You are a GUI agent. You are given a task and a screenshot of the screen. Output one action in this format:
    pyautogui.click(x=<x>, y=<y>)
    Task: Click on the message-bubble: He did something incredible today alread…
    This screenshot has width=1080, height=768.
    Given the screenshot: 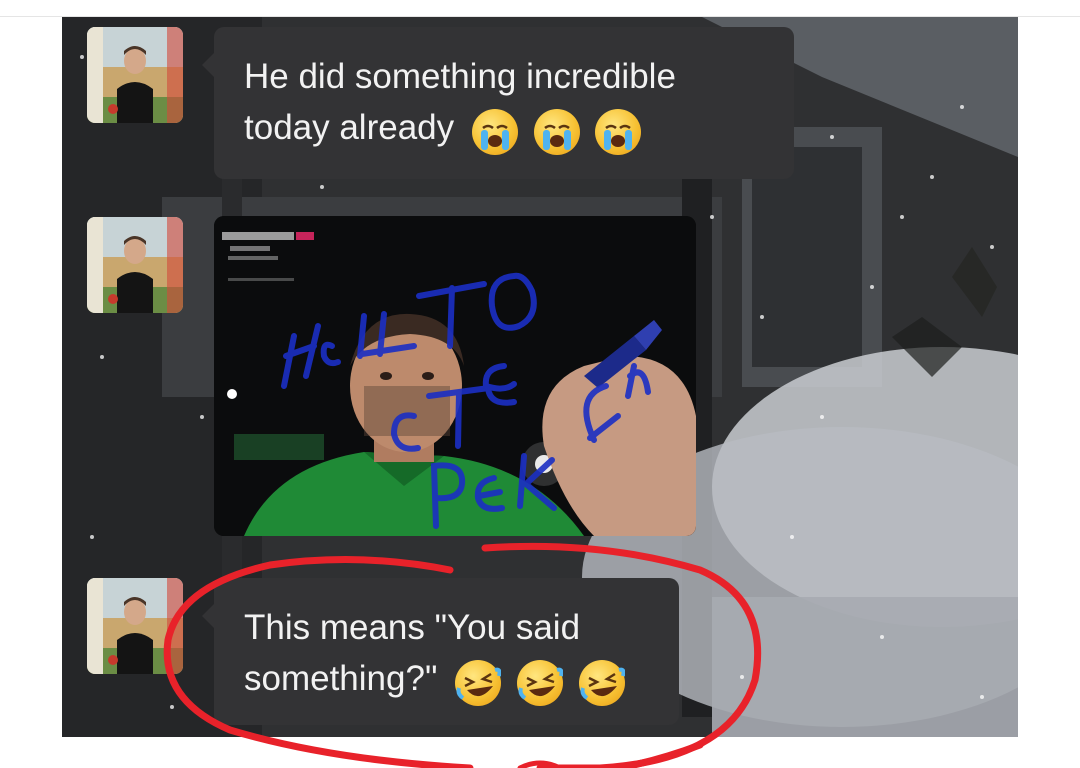 What is the action you would take?
    pyautogui.click(x=498, y=103)
    